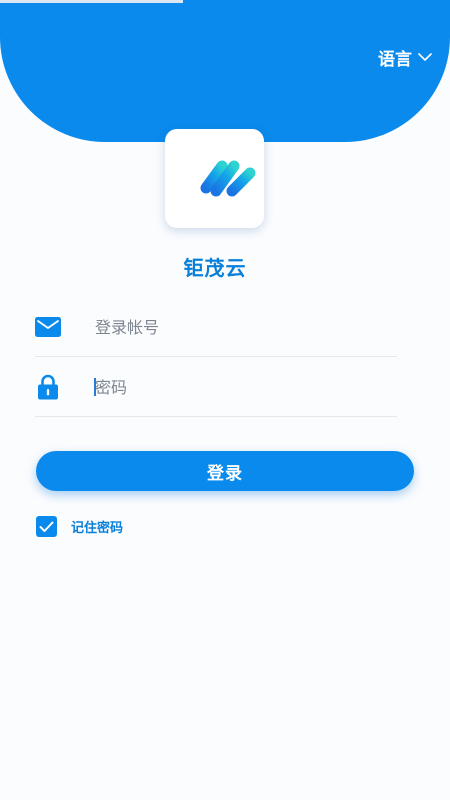 The height and width of the screenshot is (800, 450). What do you see at coordinates (395, 60) in the screenshot?
I see `language-label: 语言` at bounding box center [395, 60].